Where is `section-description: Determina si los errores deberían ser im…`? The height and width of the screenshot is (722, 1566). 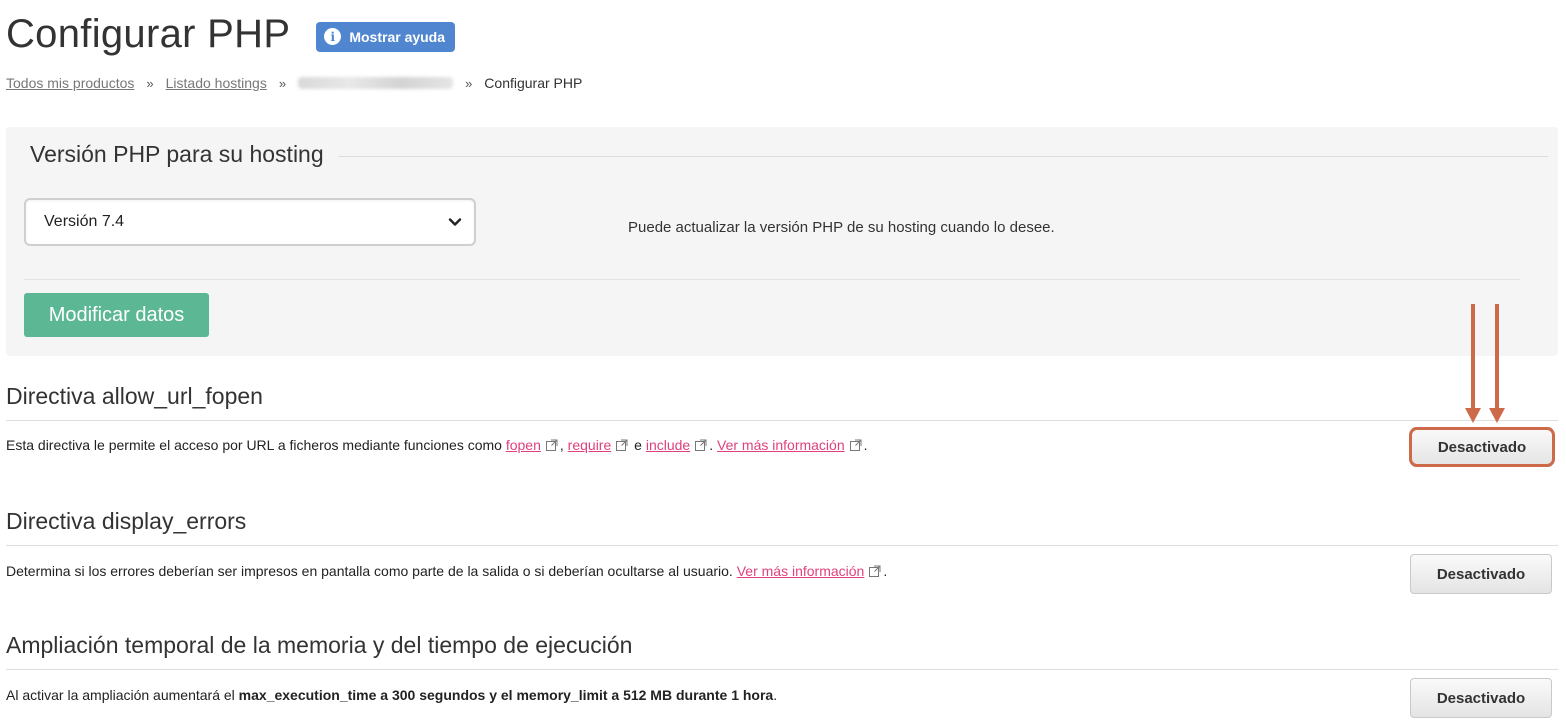
section-description: Determina si los errores deberían ser im… is located at coordinates (446, 571).